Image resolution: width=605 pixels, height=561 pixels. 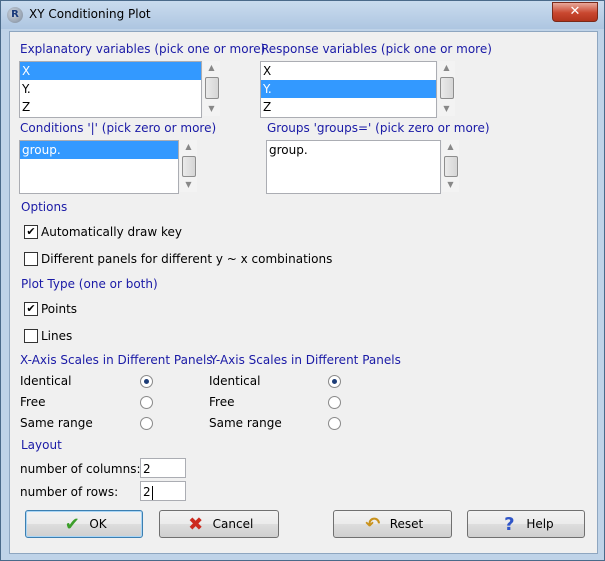 What do you see at coordinates (334, 423) in the screenshot?
I see `y-scale-same-range-radio` at bounding box center [334, 423].